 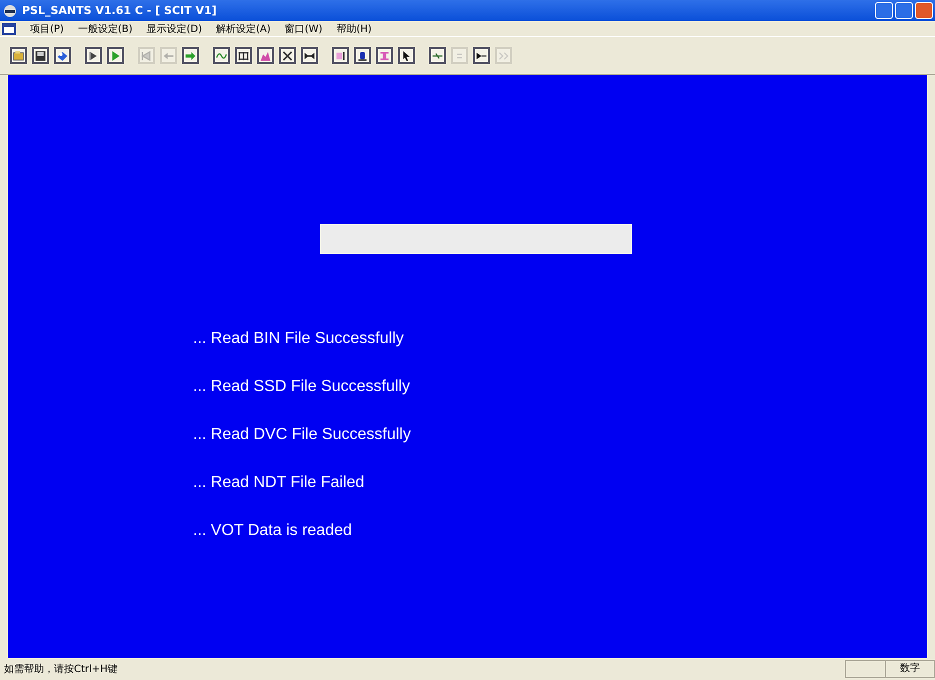 I want to click on minimize-button, so click(x=884, y=10).